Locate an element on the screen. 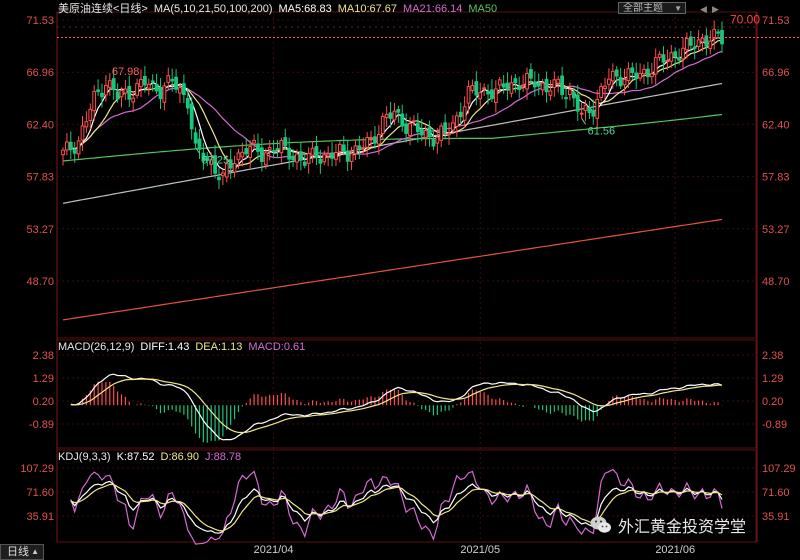 The height and width of the screenshot is (560, 800). wechat-icon is located at coordinates (600, 524).